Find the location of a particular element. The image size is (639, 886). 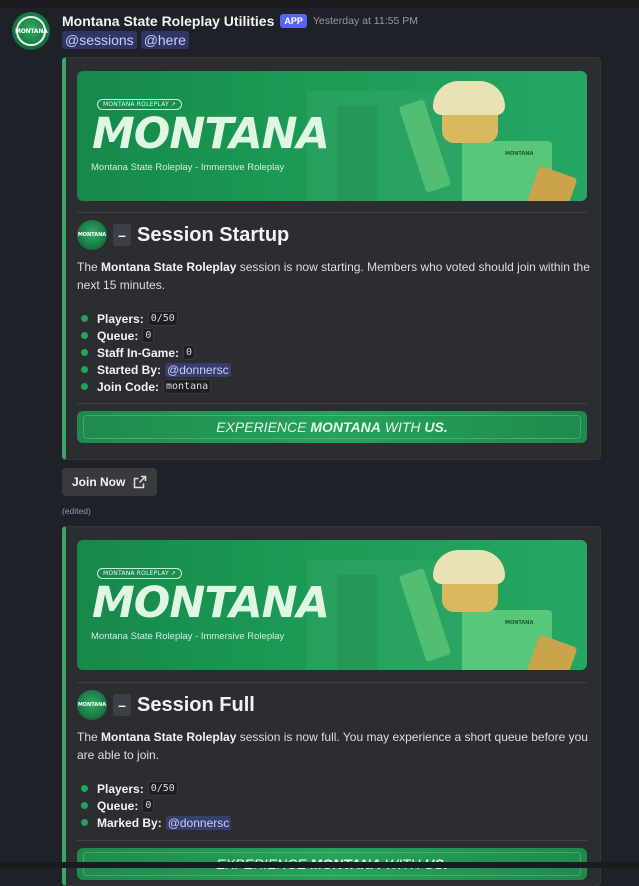

mentions-row: @sessions @here is located at coordinates (125, 40).